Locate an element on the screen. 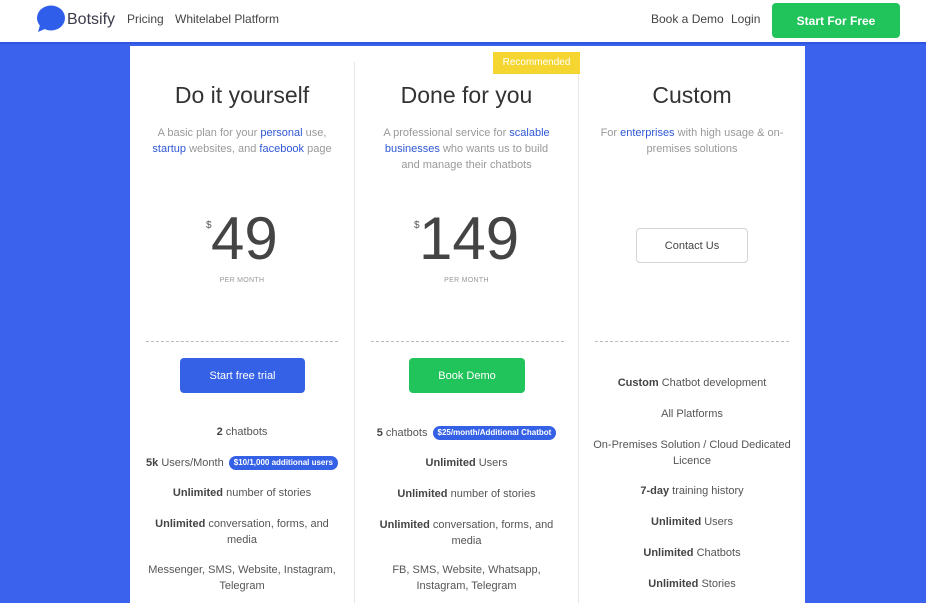  feature-text: Chatbot development is located at coordinates (712, 383).